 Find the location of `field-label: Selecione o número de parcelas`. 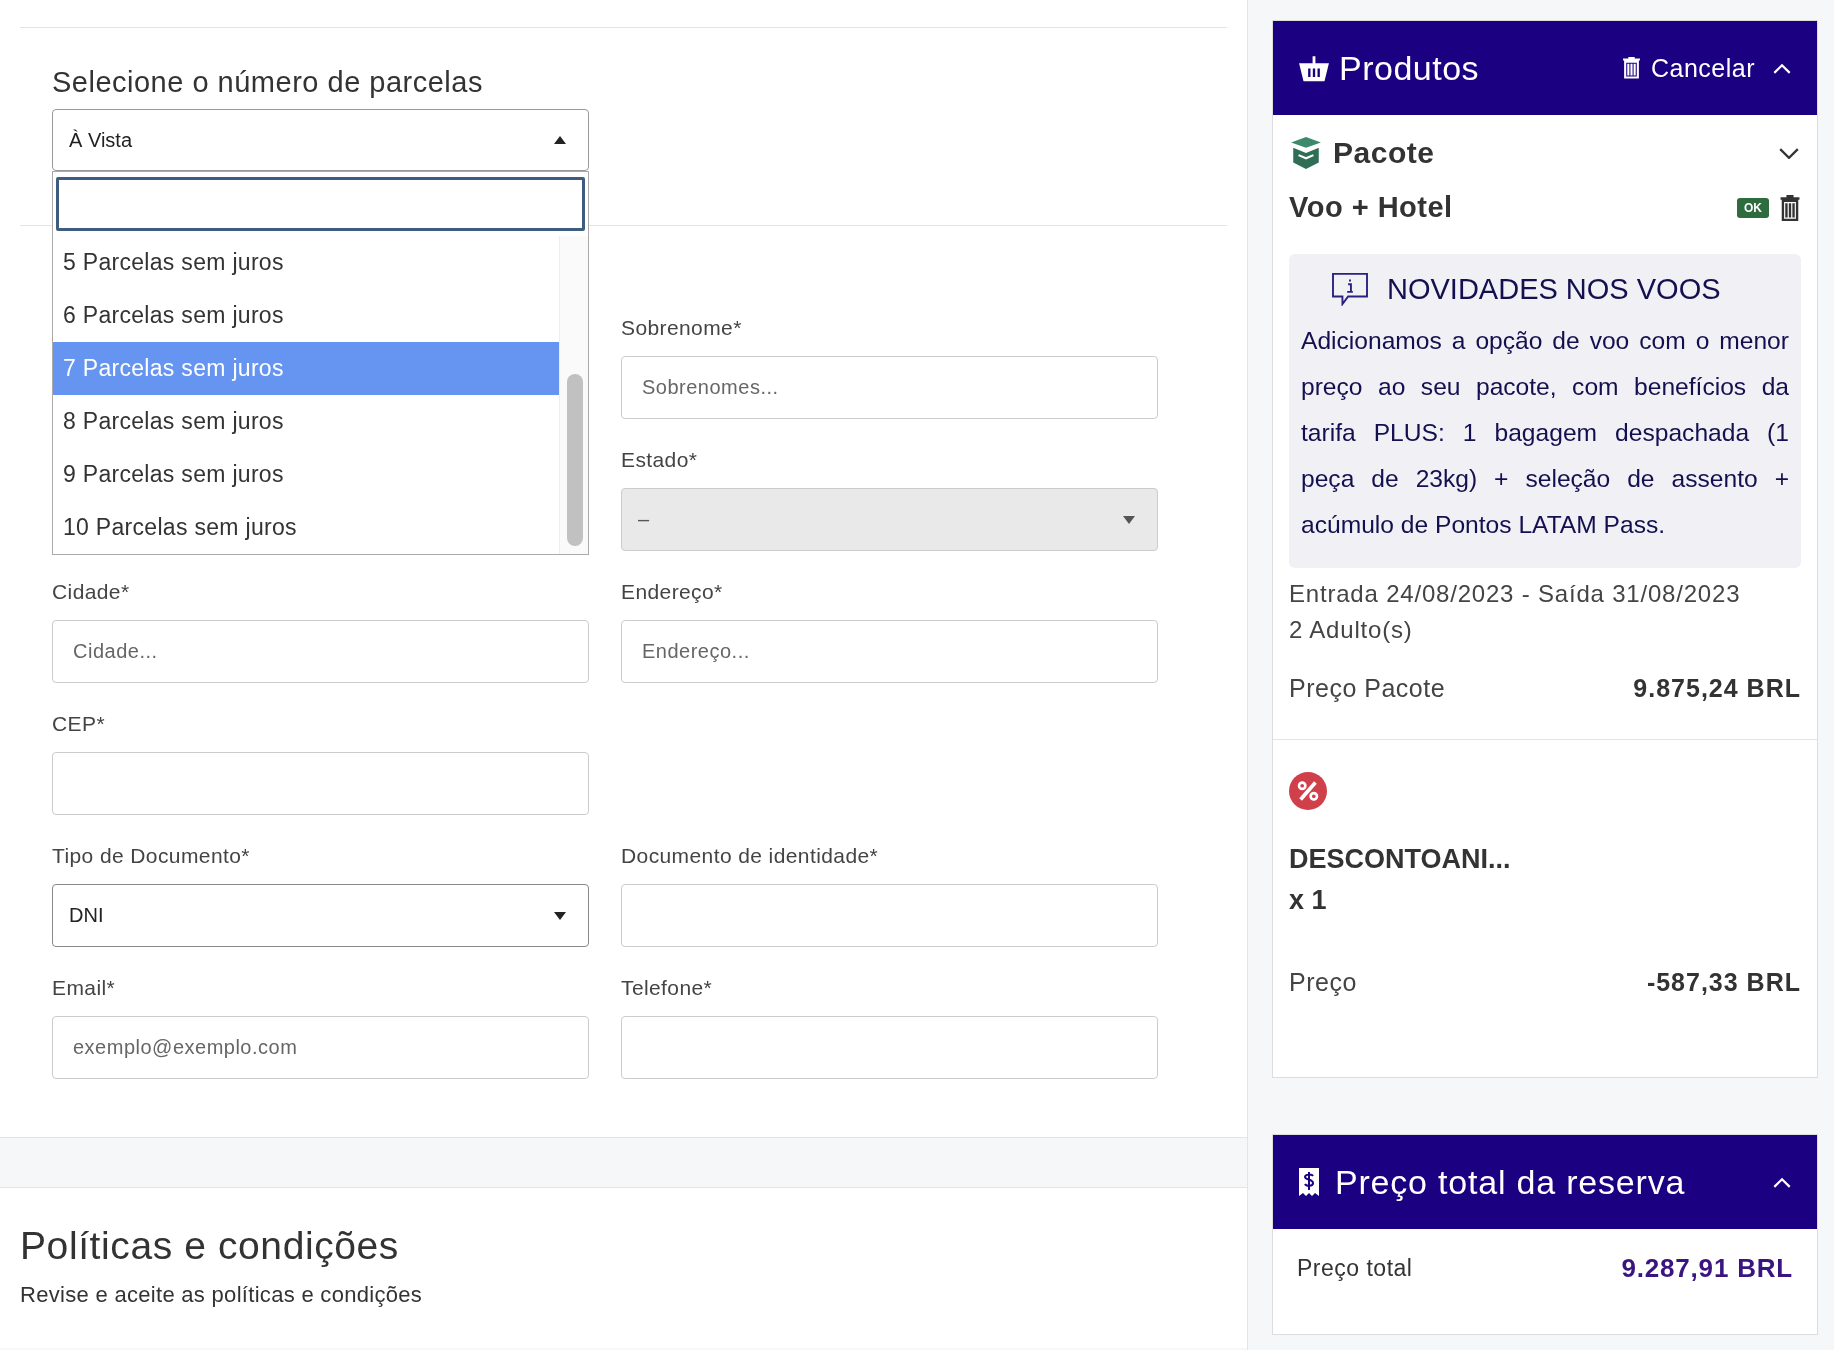

field-label: Selecione o número de parcelas is located at coordinates (268, 82).